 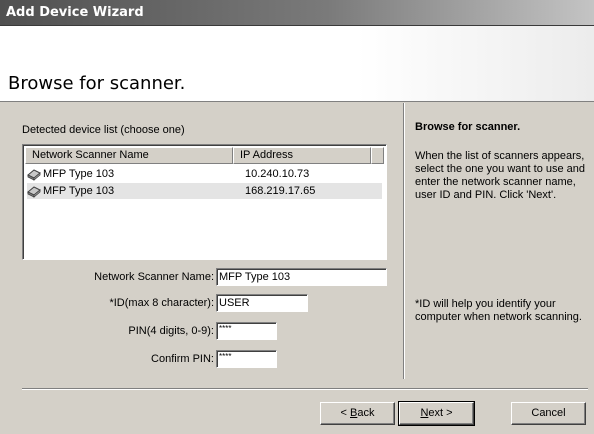 What do you see at coordinates (468, 127) in the screenshot?
I see `help-title: Browse for scanner.` at bounding box center [468, 127].